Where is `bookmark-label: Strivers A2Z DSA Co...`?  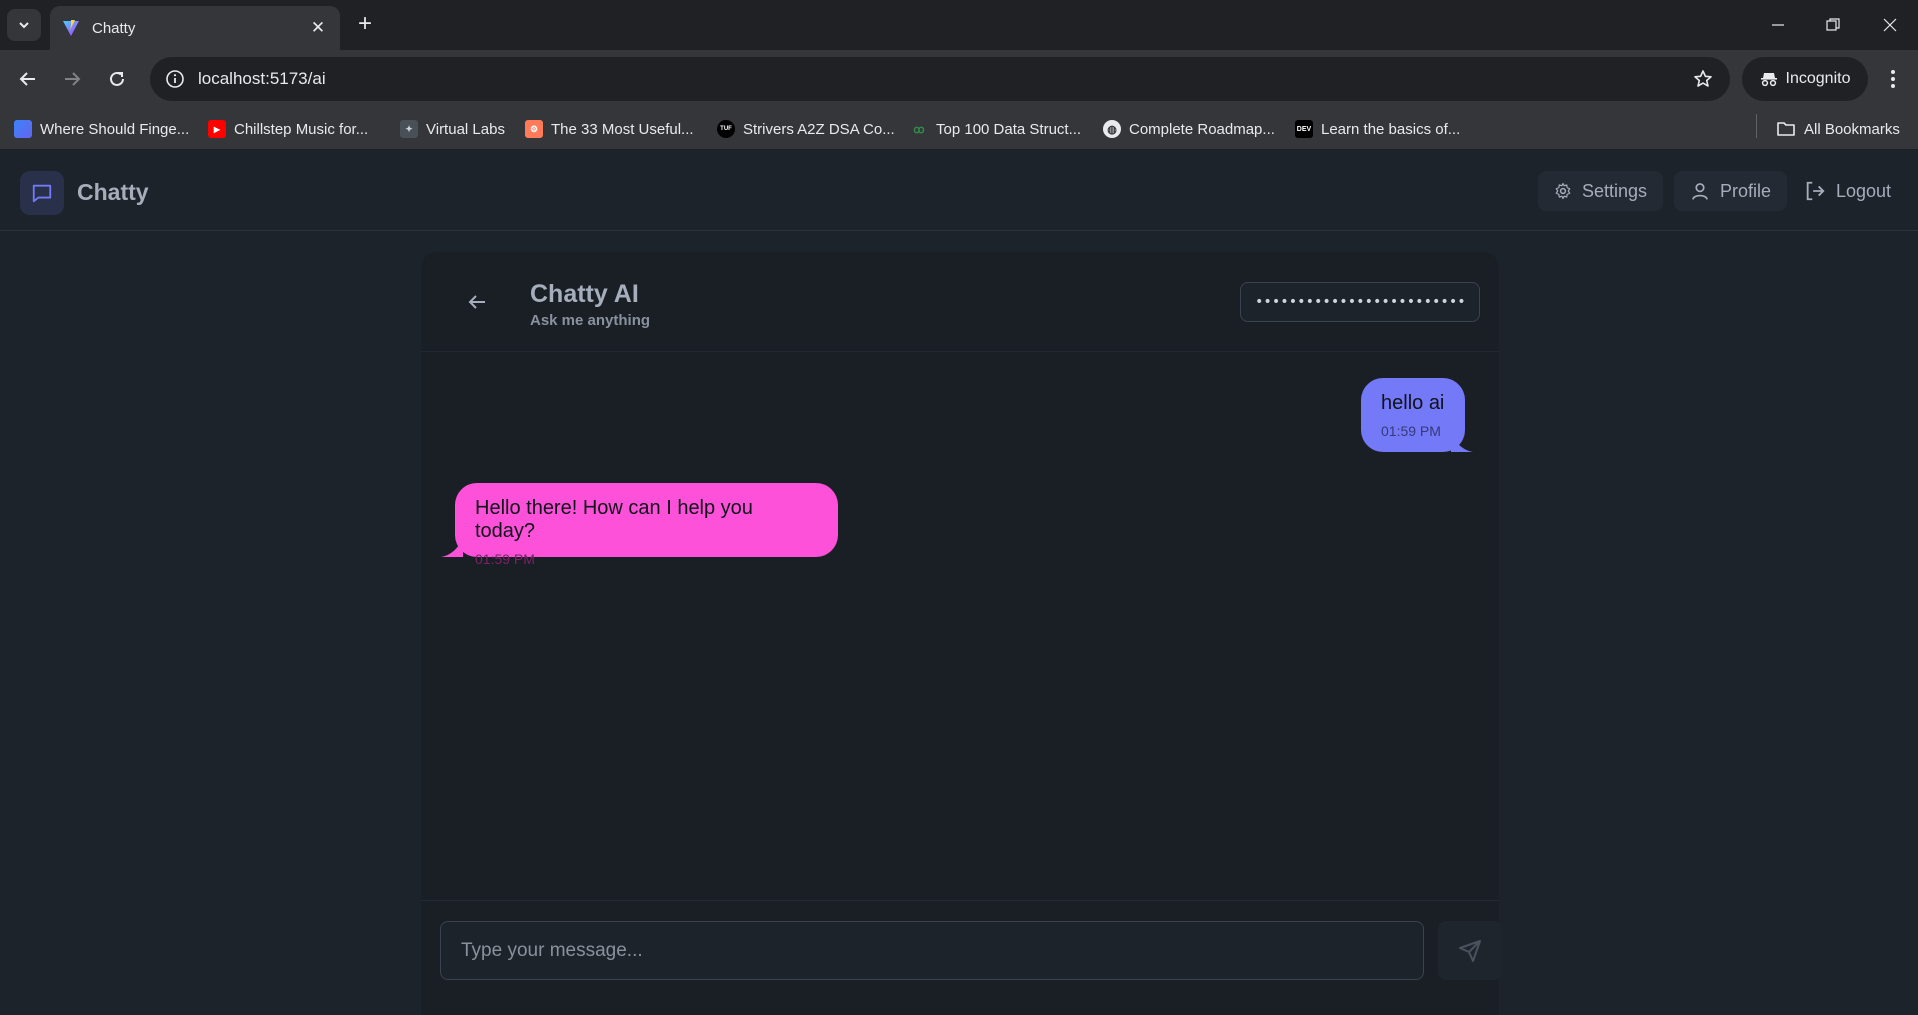
bookmark-label: Strivers A2Z DSA Co... is located at coordinates (819, 129).